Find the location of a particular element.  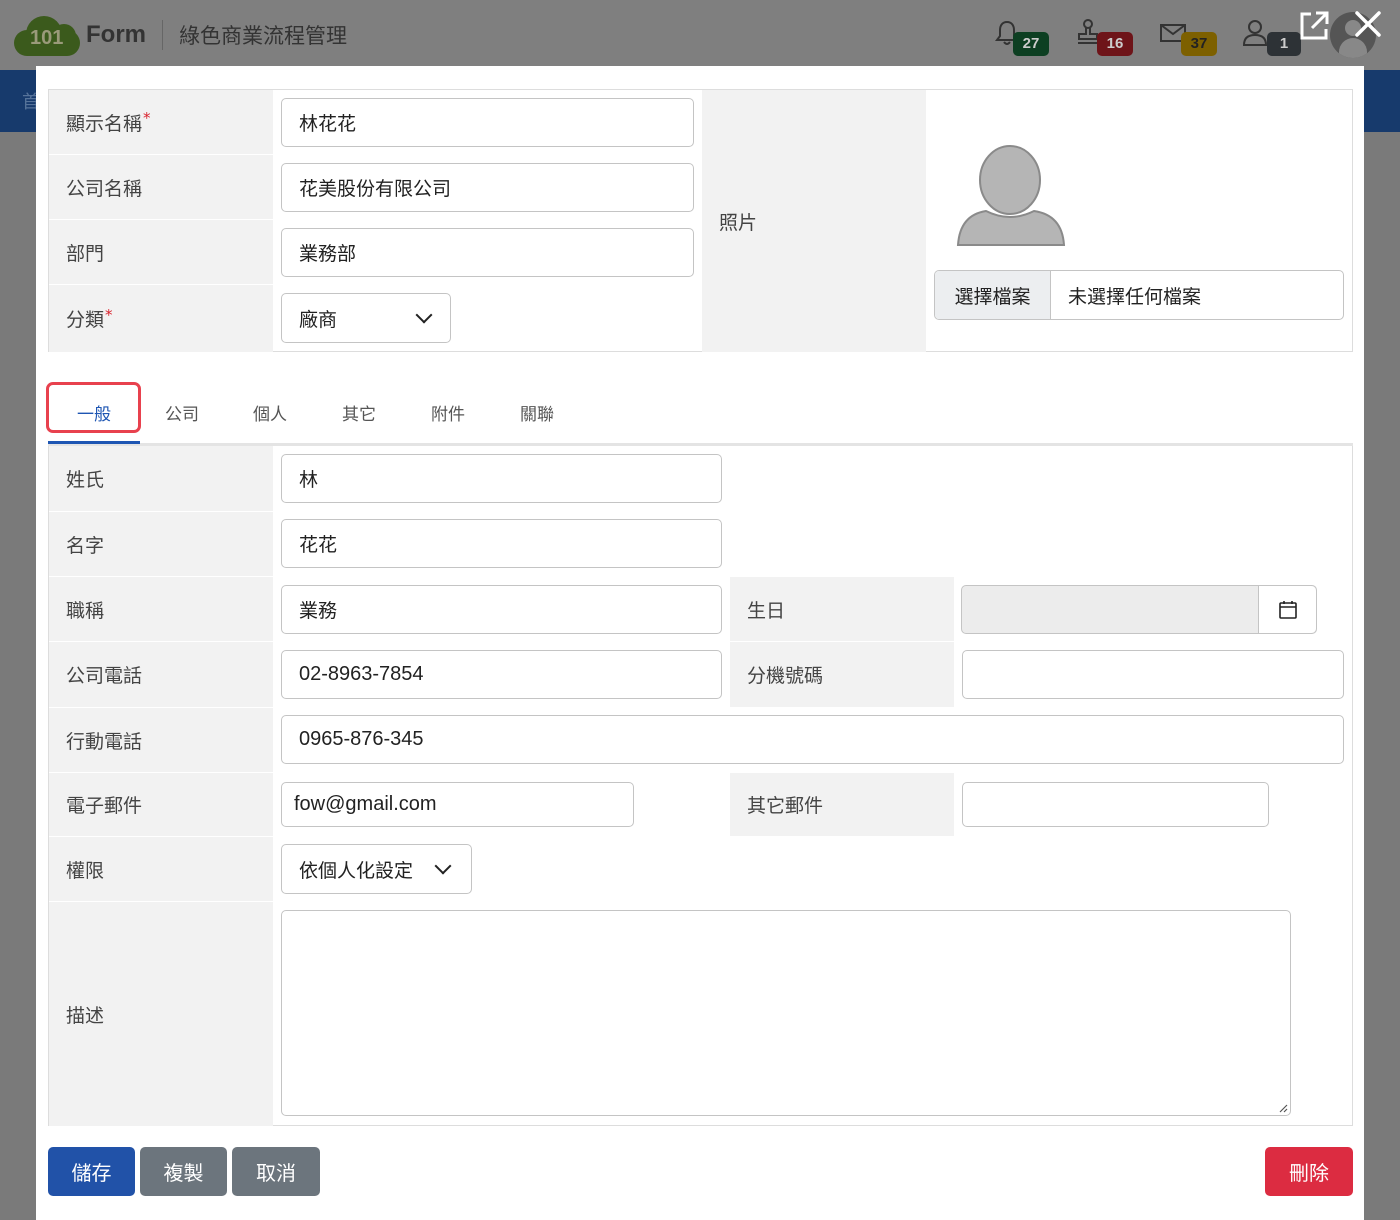

logo-divider is located at coordinates (162, 35).